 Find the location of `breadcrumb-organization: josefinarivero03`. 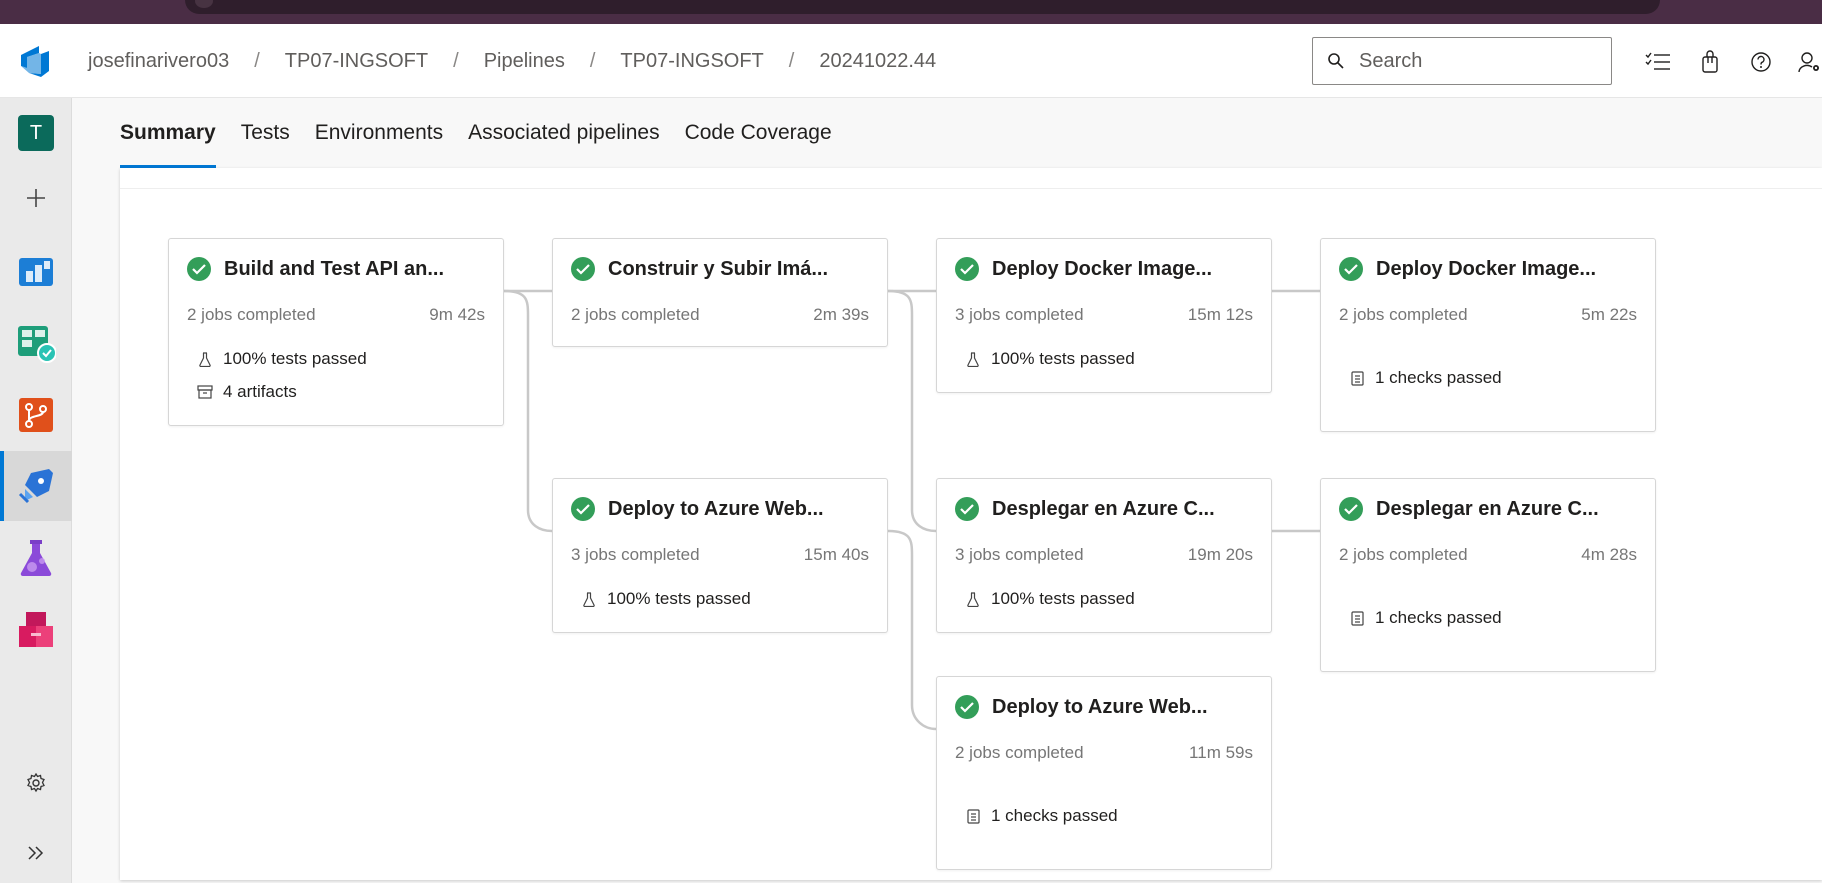

breadcrumb-organization: josefinarivero03 is located at coordinates (158, 61).